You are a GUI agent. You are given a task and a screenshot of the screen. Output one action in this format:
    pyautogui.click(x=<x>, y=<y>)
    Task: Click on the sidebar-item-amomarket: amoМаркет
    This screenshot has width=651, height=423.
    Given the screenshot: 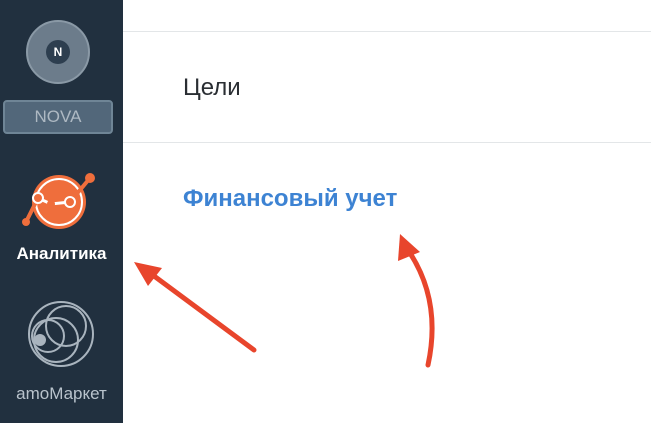 What is the action you would take?
    pyautogui.click(x=61, y=356)
    